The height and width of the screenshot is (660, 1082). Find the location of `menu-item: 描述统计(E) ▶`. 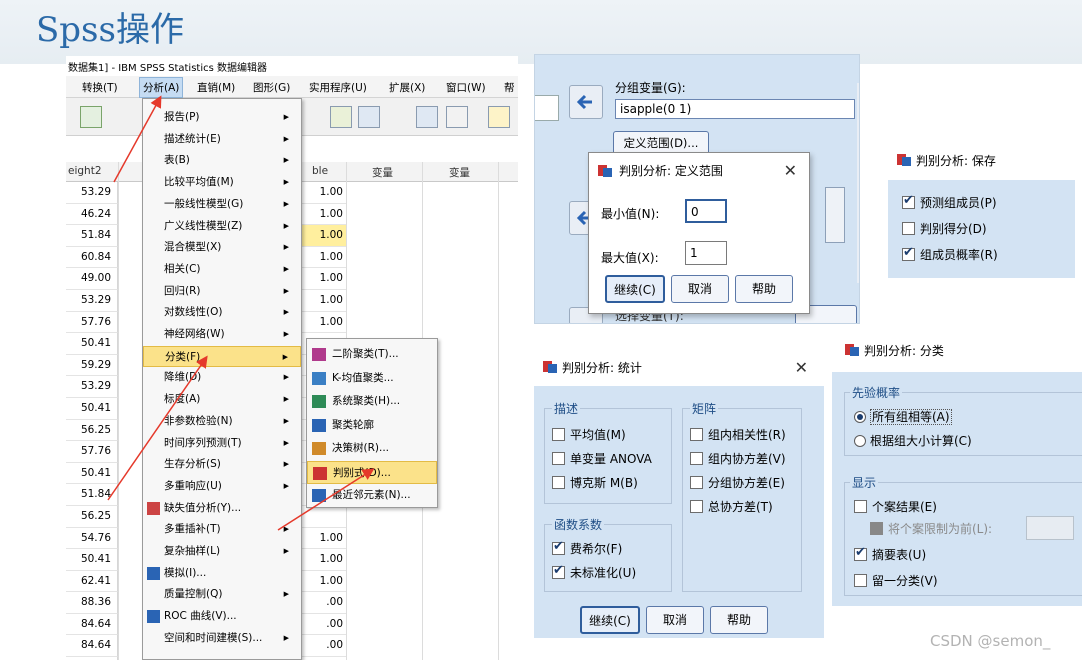

menu-item: 描述统计(E) ▶ is located at coordinates (222, 140).